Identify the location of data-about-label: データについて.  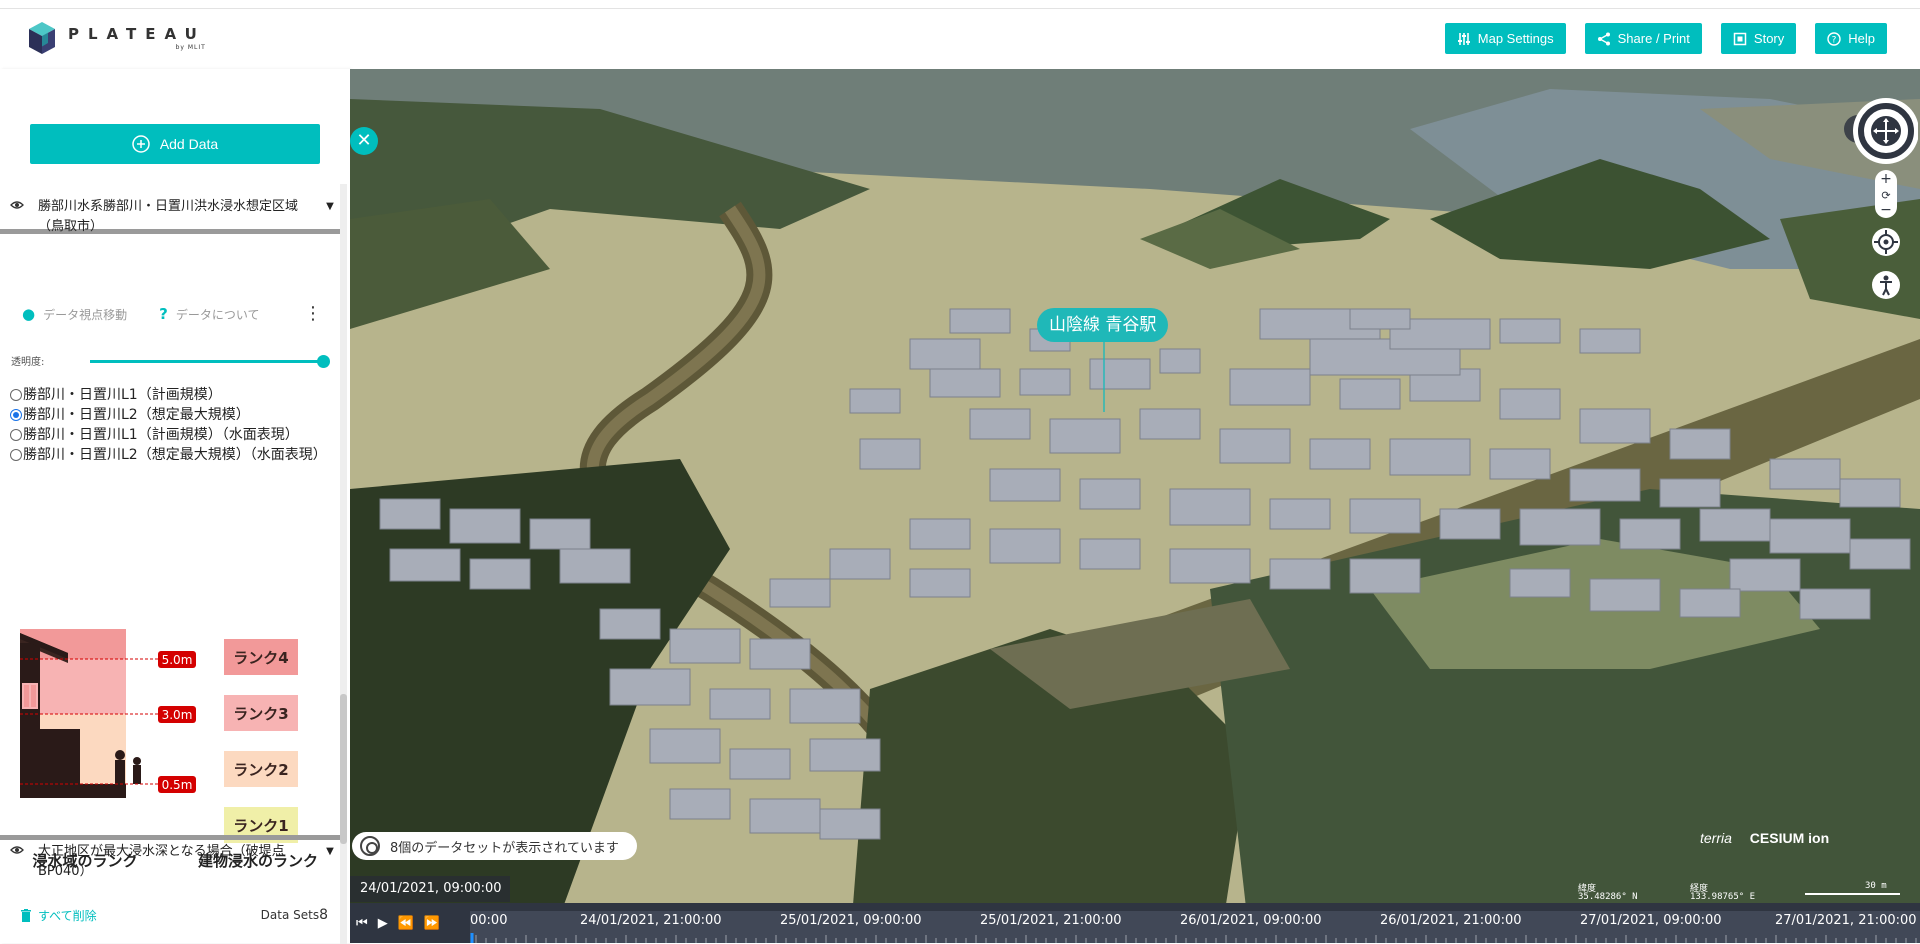
(217, 314).